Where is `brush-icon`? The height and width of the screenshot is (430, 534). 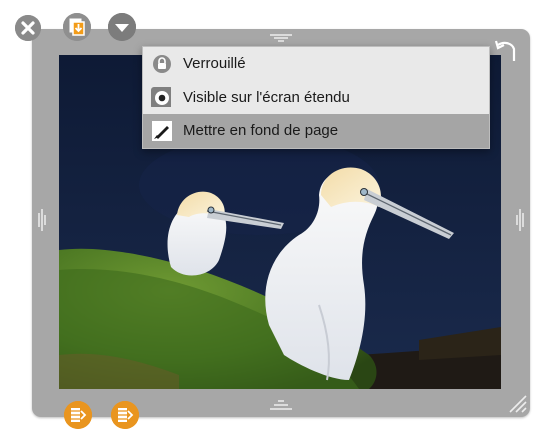
brush-icon is located at coordinates (162, 131).